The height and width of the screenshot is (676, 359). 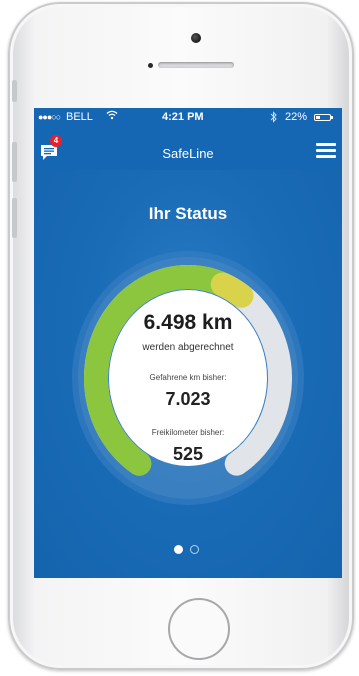 I want to click on driven-km-label: Gefahrene km bisher:, so click(x=188, y=377).